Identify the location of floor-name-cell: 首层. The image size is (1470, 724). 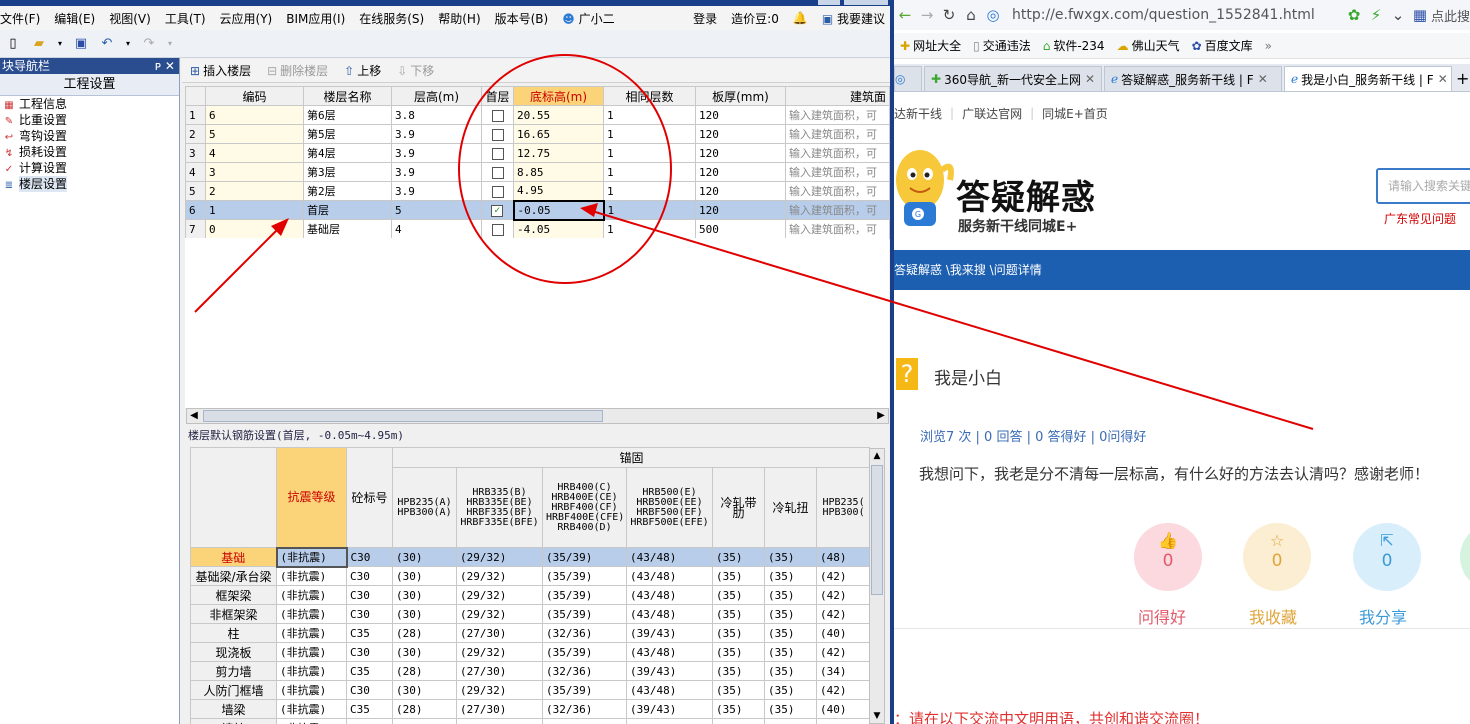
(347, 210).